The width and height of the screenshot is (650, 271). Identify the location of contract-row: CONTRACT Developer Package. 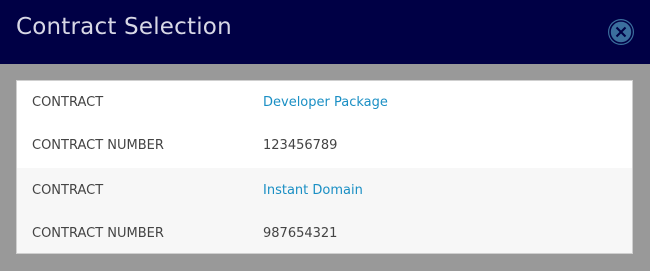
(324, 105).